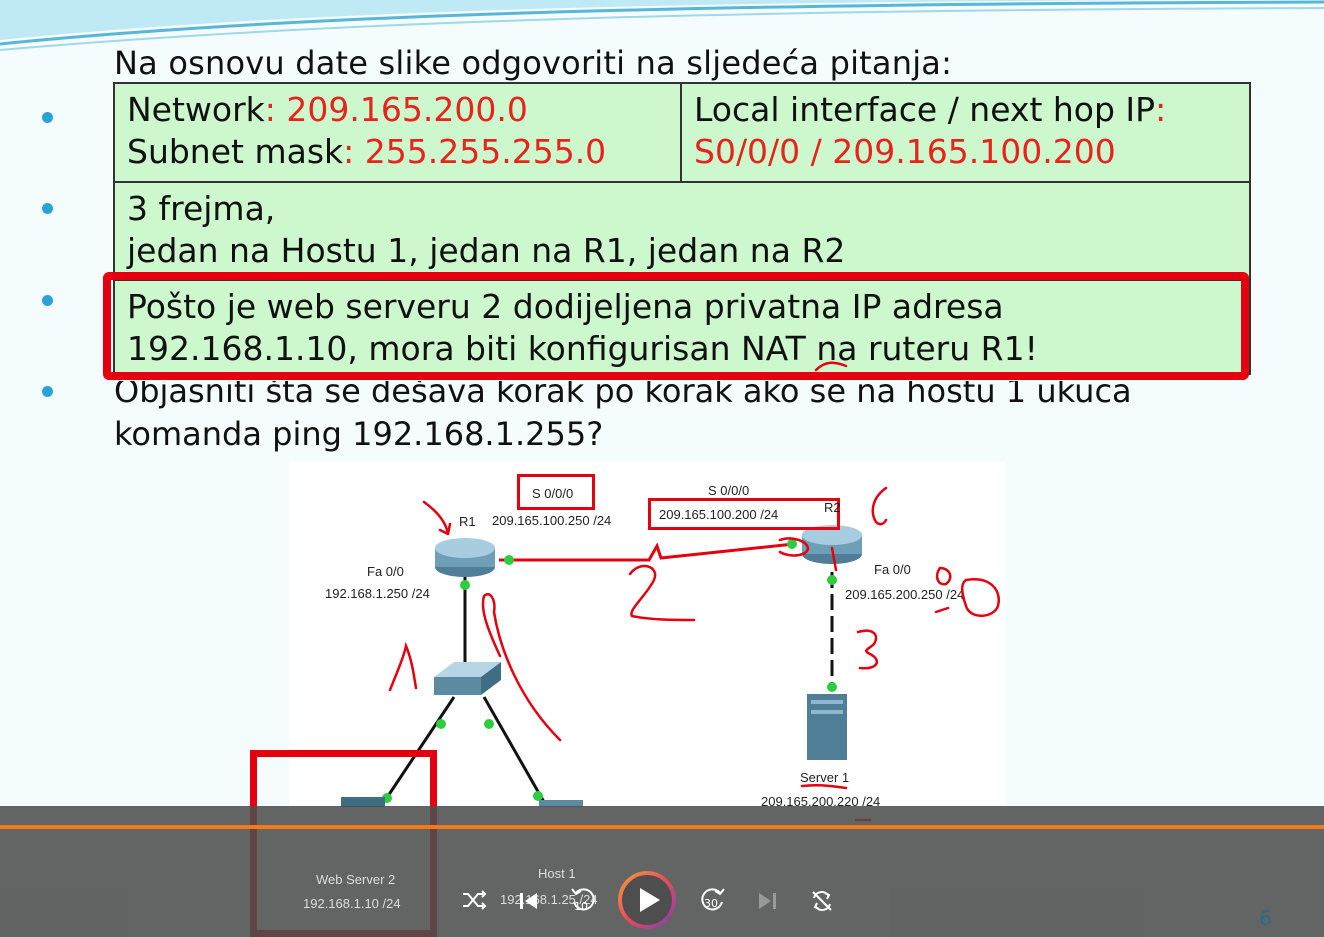 This screenshot has height=937, width=1324. I want to click on r1-name: R1, so click(467, 521).